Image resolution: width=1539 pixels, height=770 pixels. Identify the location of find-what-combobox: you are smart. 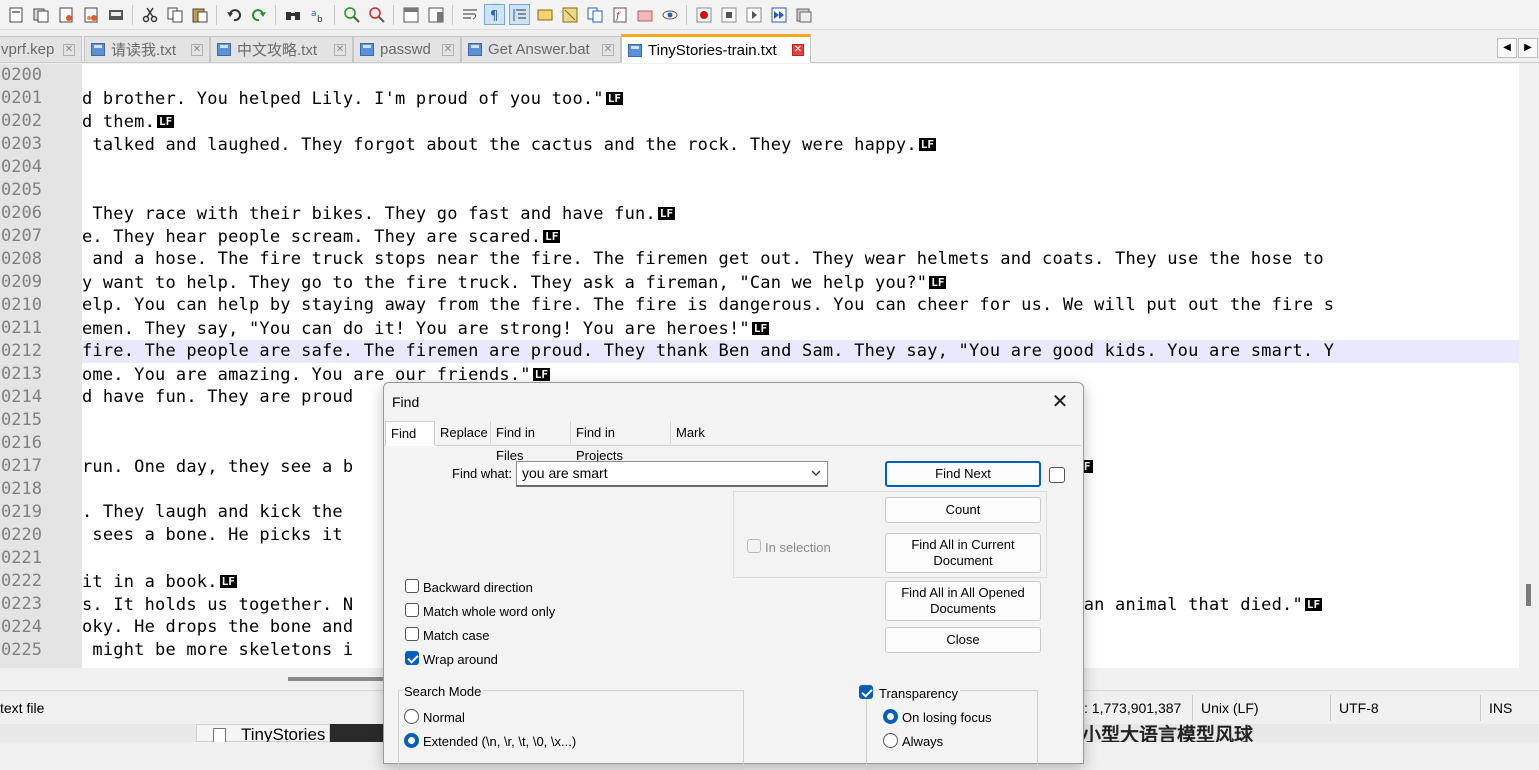
(672, 474).